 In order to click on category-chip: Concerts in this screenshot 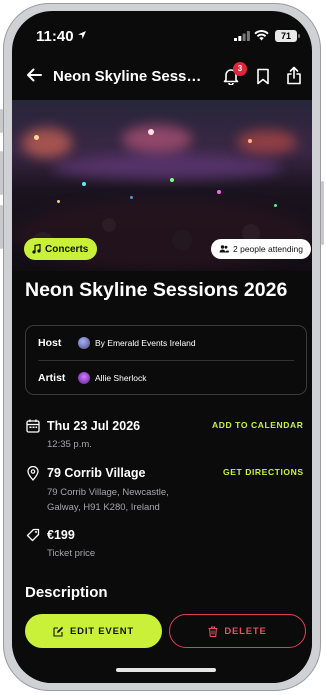, I will do `click(61, 249)`.